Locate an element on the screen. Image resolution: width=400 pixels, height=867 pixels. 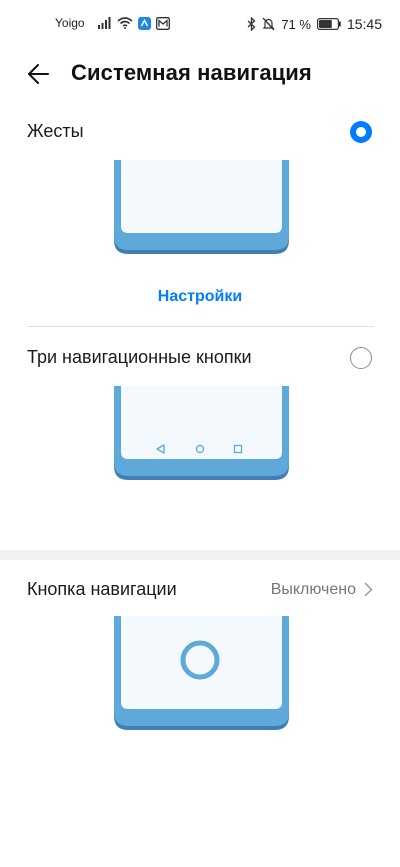
section-separator is located at coordinates (200, 555).